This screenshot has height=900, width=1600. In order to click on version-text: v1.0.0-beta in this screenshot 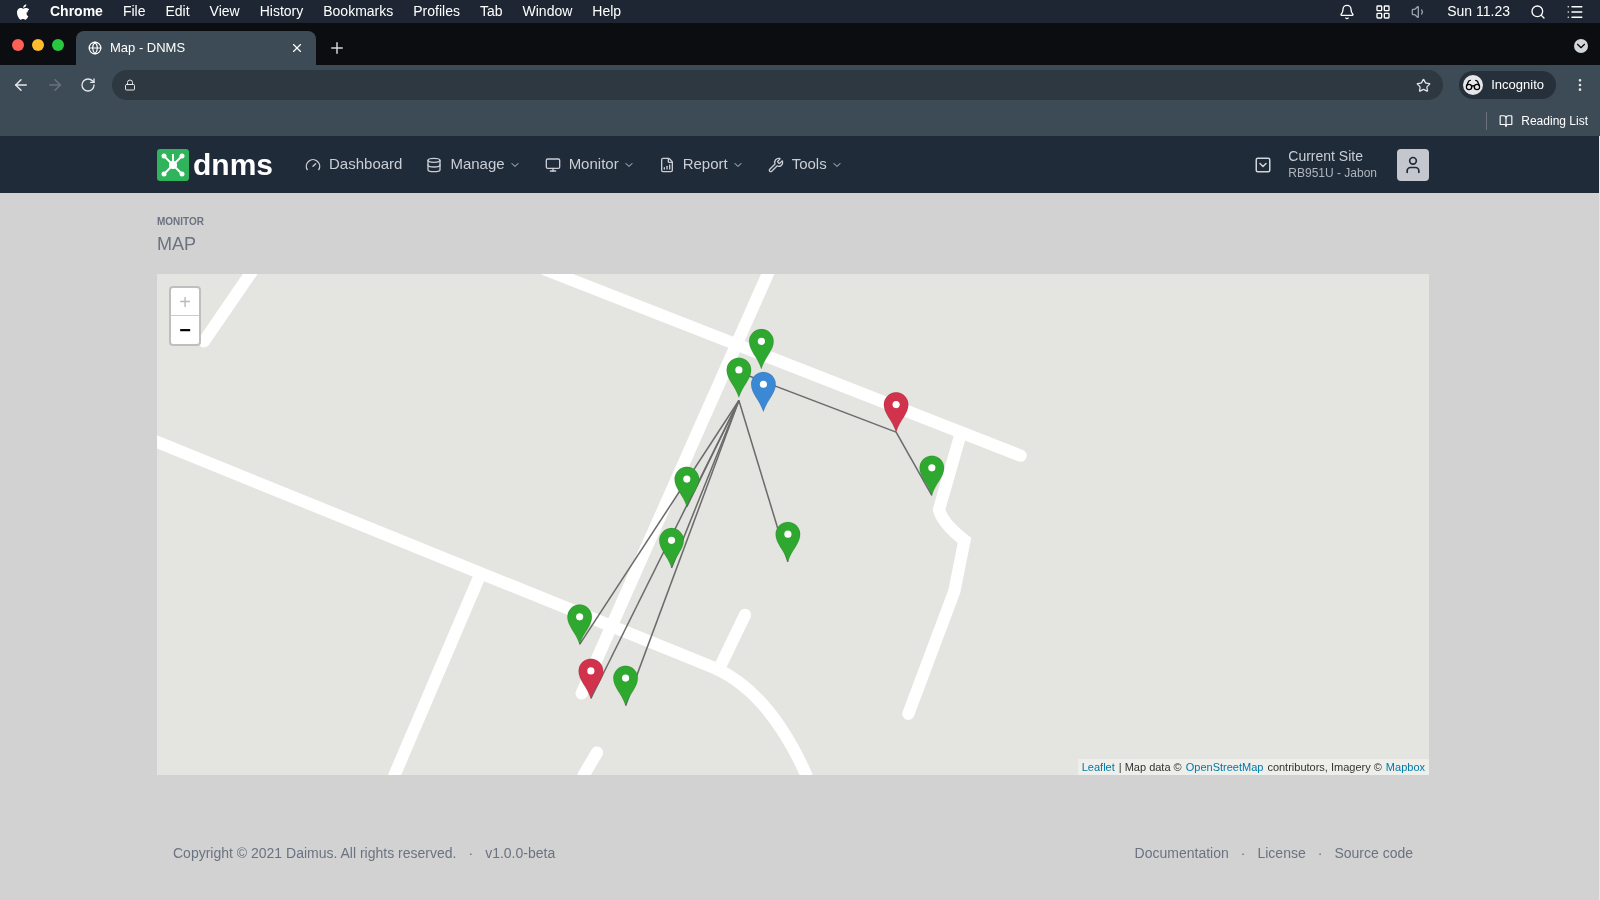, I will do `click(520, 853)`.